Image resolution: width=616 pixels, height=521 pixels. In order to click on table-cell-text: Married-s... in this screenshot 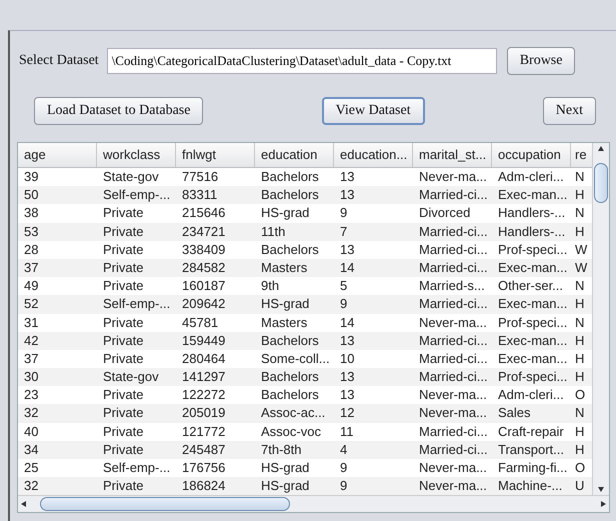, I will do `click(452, 286)`.